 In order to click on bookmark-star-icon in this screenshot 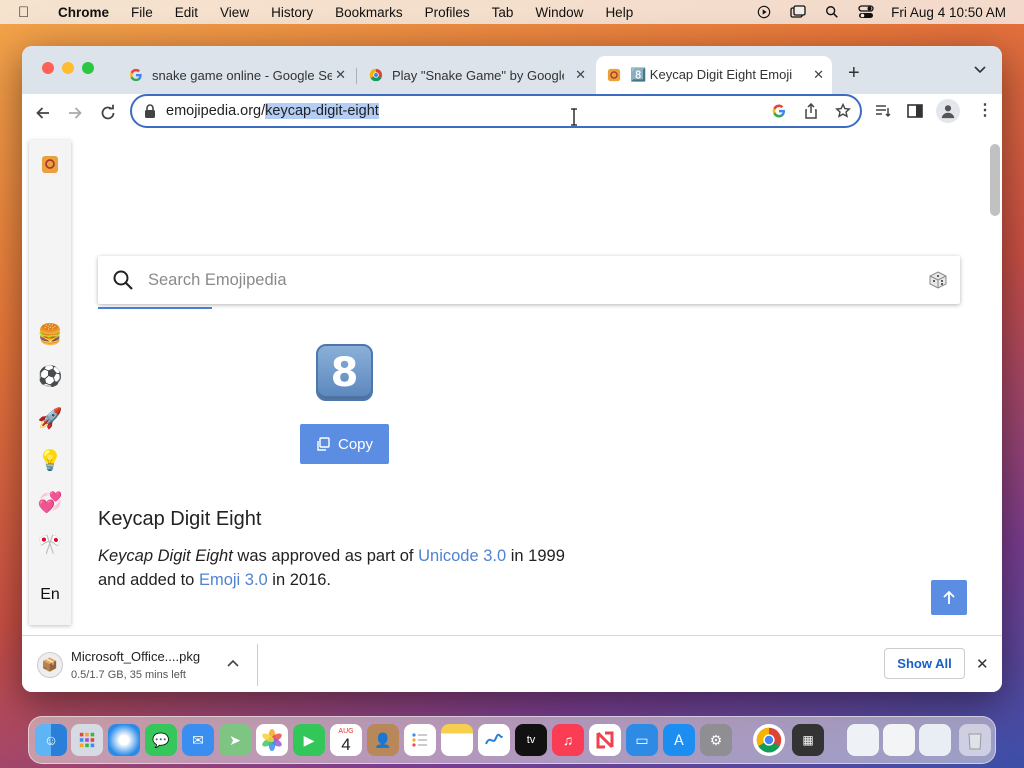, I will do `click(843, 111)`.